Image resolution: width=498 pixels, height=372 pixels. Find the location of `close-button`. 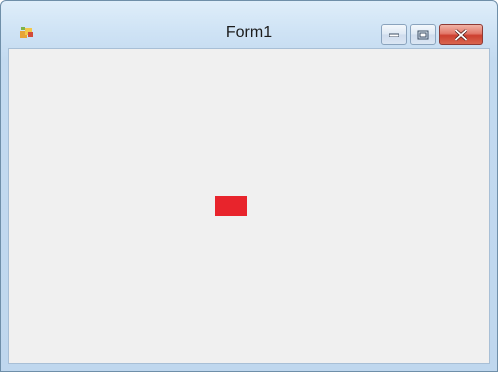

close-button is located at coordinates (461, 34).